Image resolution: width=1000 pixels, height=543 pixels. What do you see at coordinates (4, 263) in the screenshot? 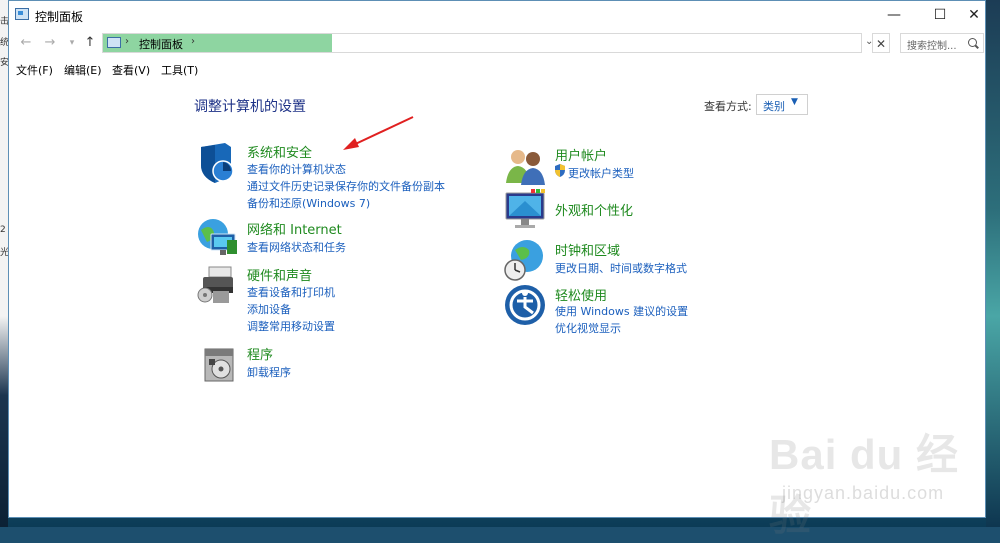
I see `desktop-left-strip: 击 统 安 2 光` at bounding box center [4, 263].